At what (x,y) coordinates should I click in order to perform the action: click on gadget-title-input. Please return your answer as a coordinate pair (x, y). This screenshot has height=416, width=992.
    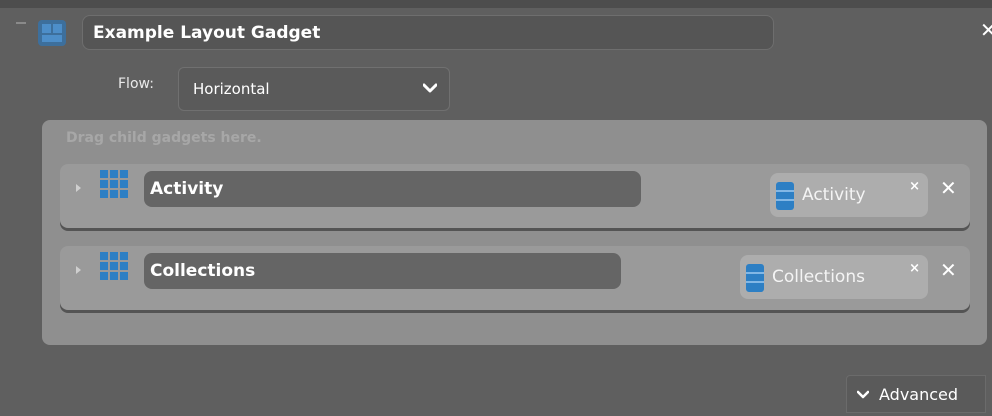
    Looking at the image, I should click on (428, 32).